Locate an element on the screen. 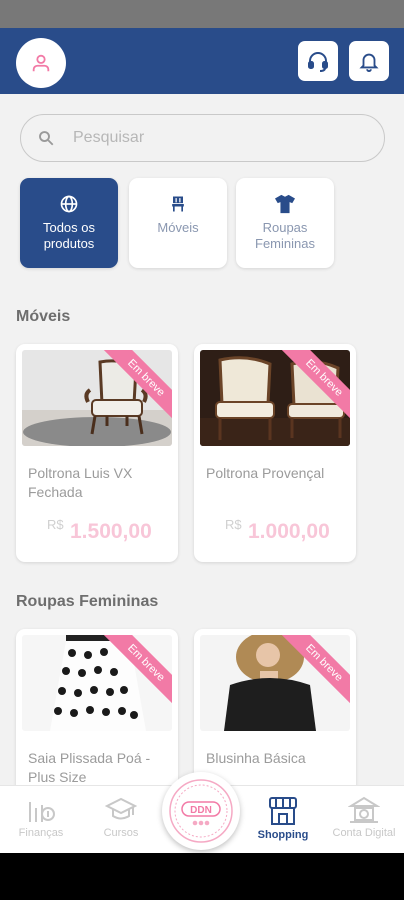 This screenshot has width=404, height=900. bell-icon is located at coordinates (369, 62).